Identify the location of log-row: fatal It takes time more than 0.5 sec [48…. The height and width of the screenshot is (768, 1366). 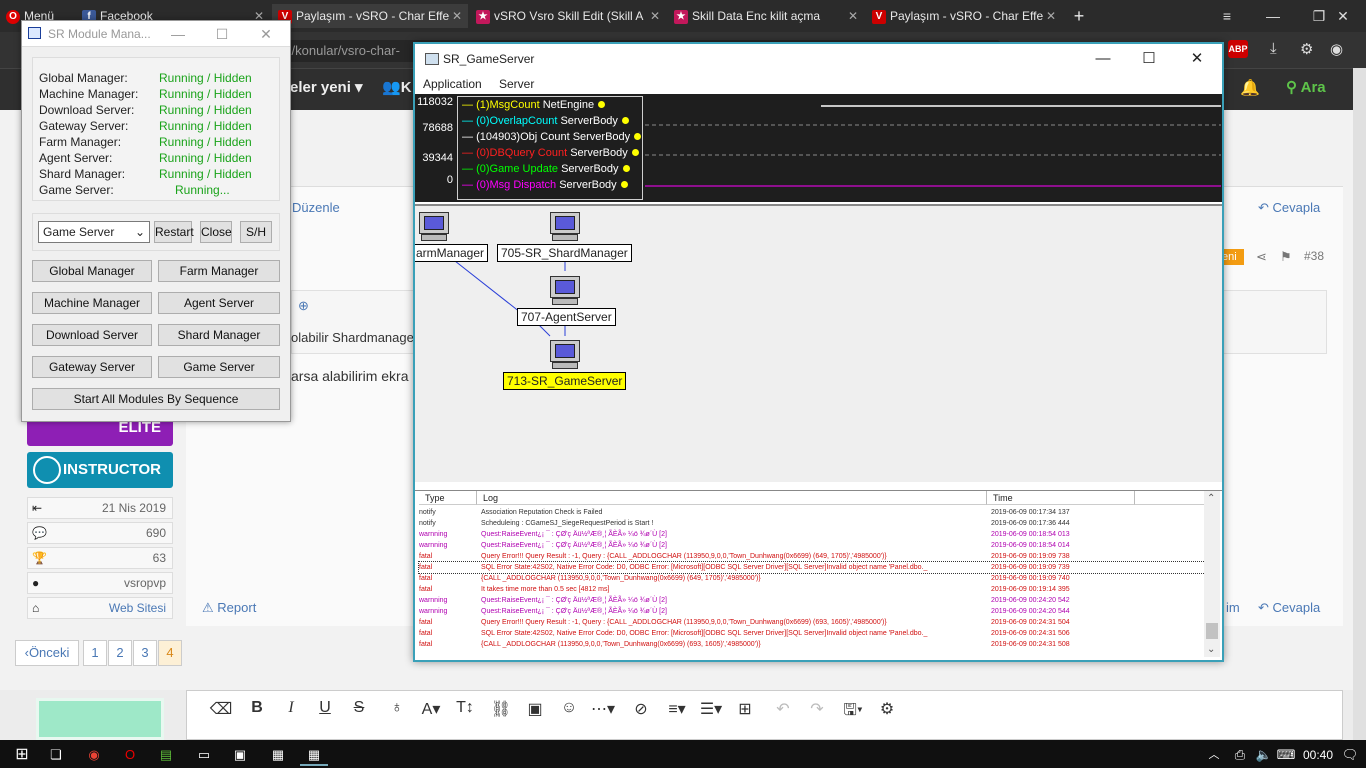
(814, 589).